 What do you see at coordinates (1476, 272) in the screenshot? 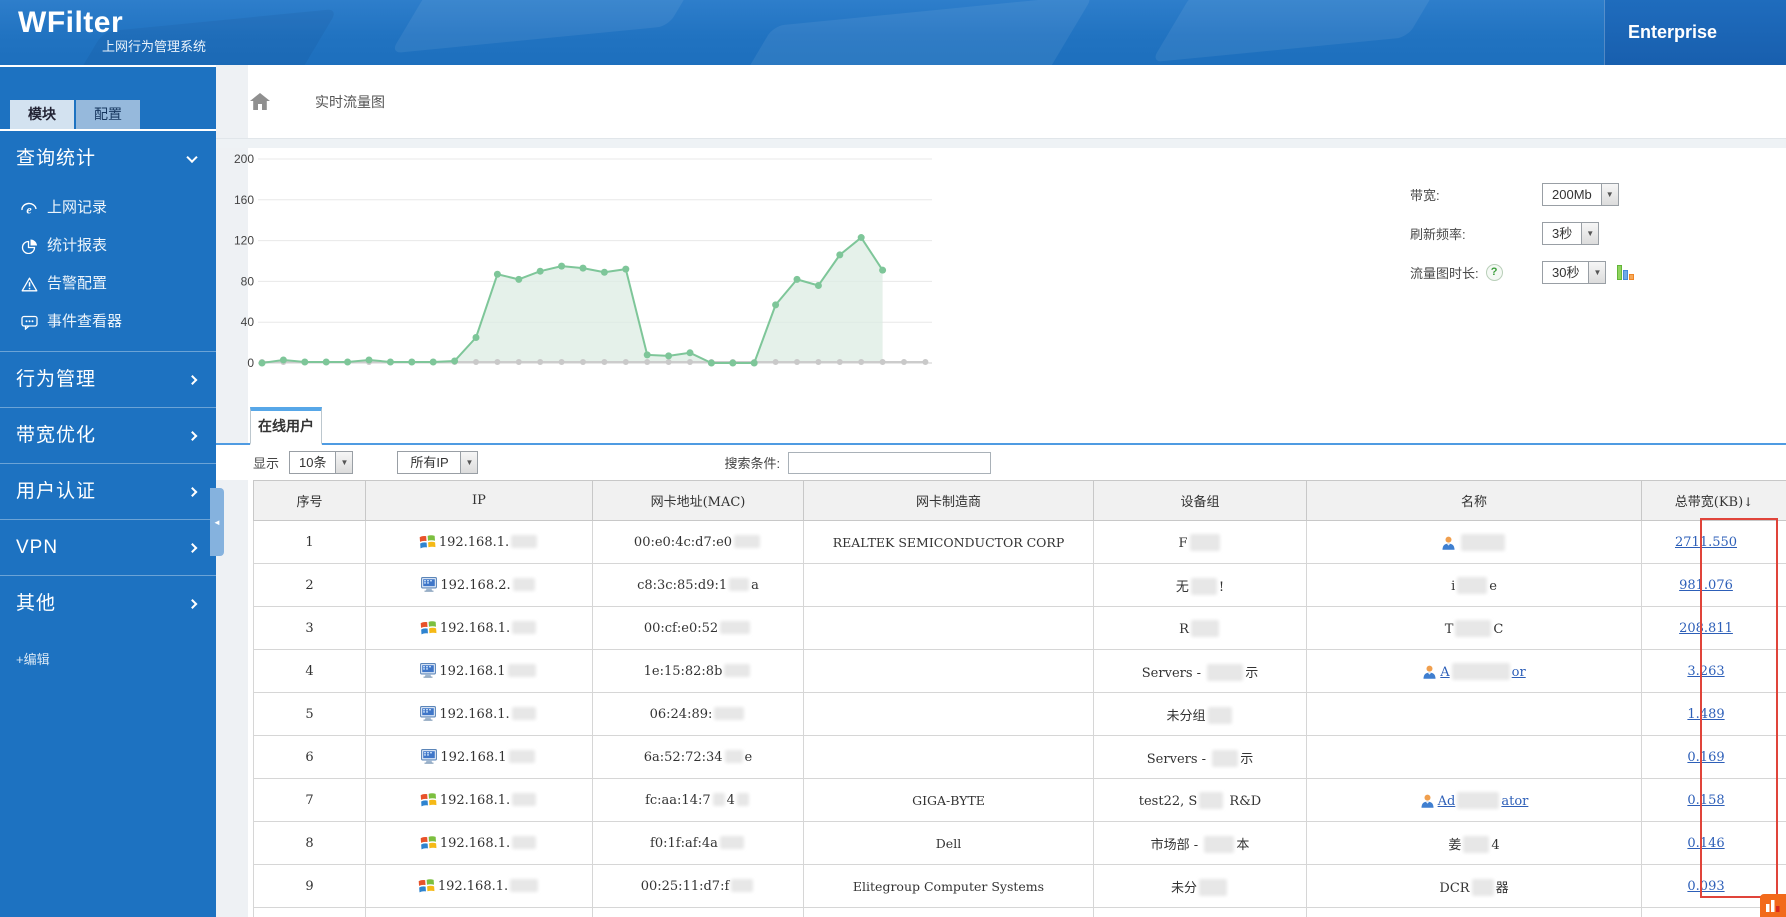
I see `duration-label: 流量图时长: ?` at bounding box center [1476, 272].